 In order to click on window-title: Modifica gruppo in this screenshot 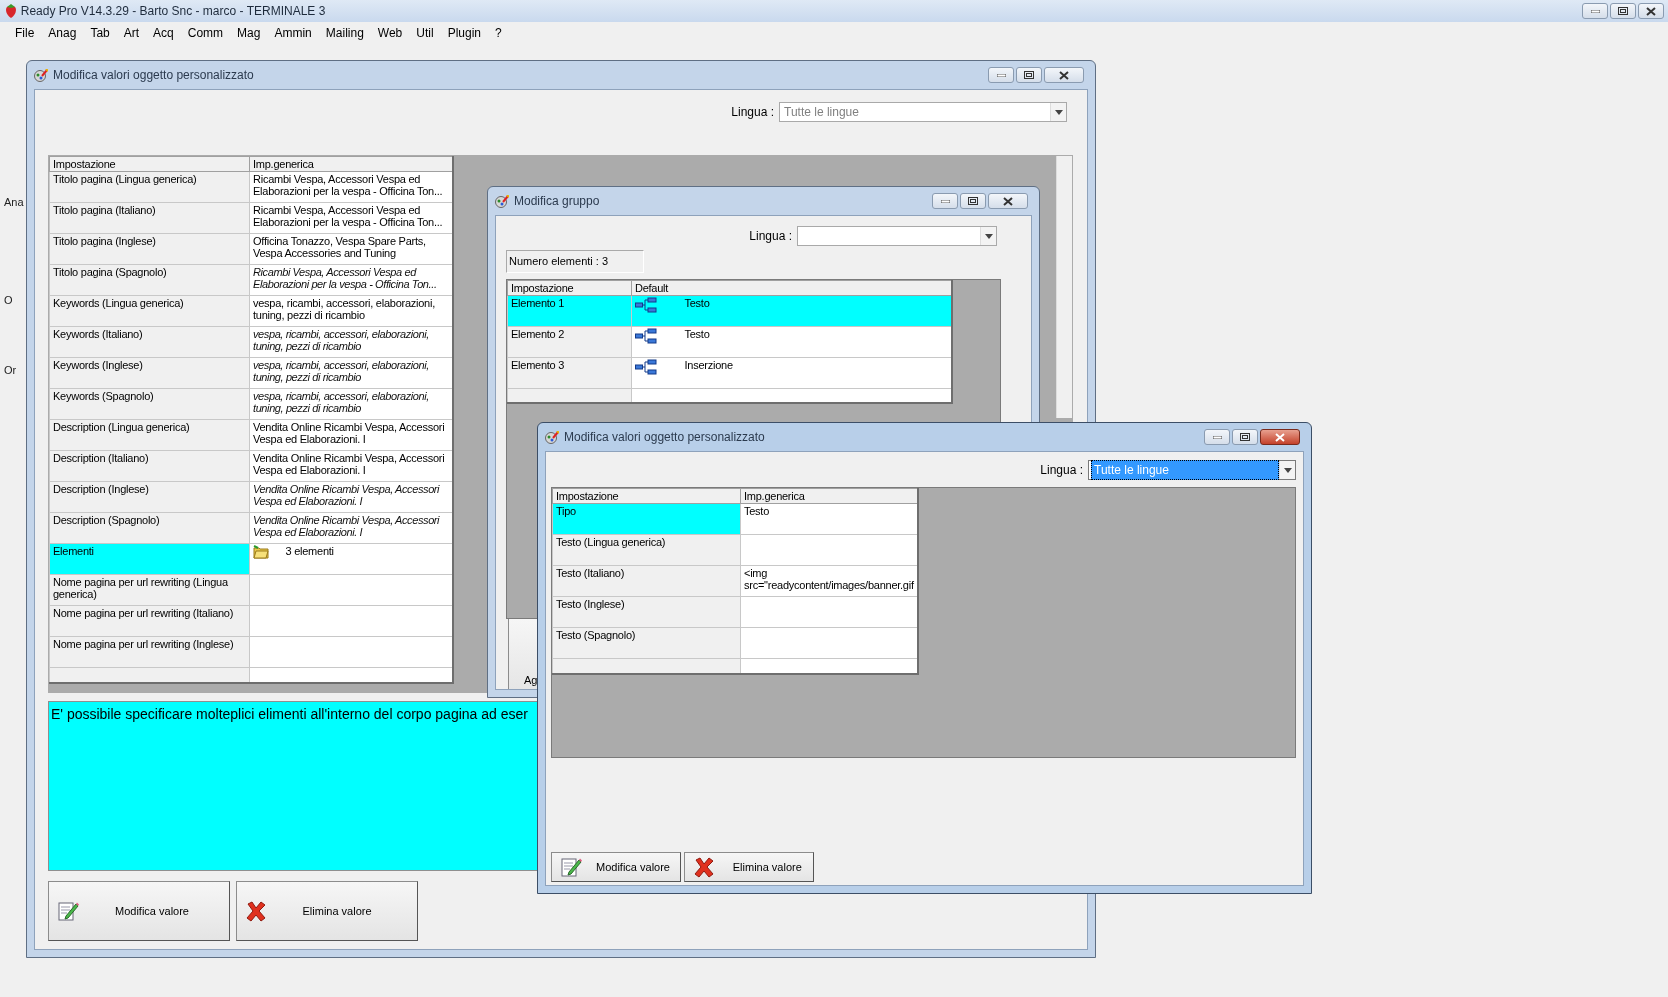, I will do `click(557, 201)`.